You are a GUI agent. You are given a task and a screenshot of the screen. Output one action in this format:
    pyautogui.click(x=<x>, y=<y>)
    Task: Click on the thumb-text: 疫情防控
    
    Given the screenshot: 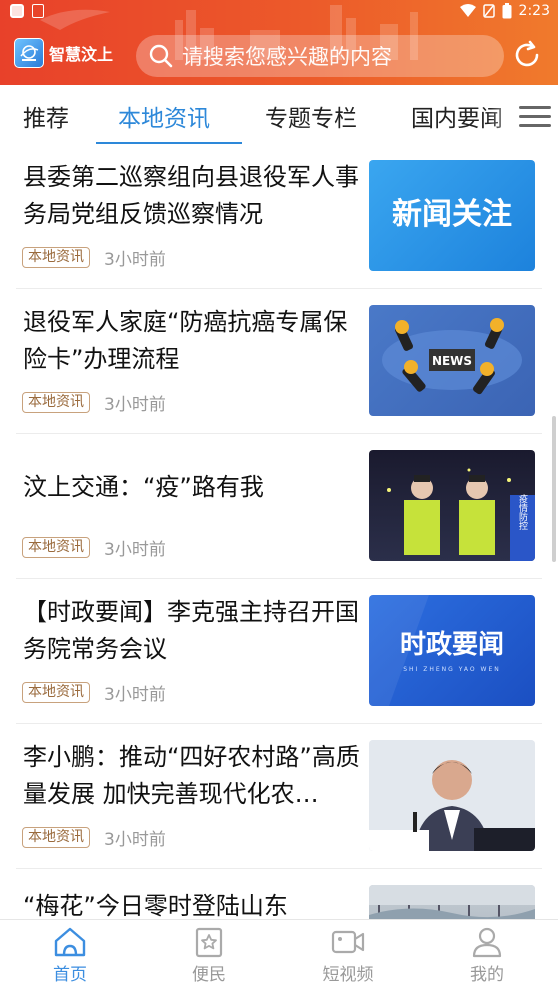 What is the action you would take?
    pyautogui.click(x=522, y=512)
    